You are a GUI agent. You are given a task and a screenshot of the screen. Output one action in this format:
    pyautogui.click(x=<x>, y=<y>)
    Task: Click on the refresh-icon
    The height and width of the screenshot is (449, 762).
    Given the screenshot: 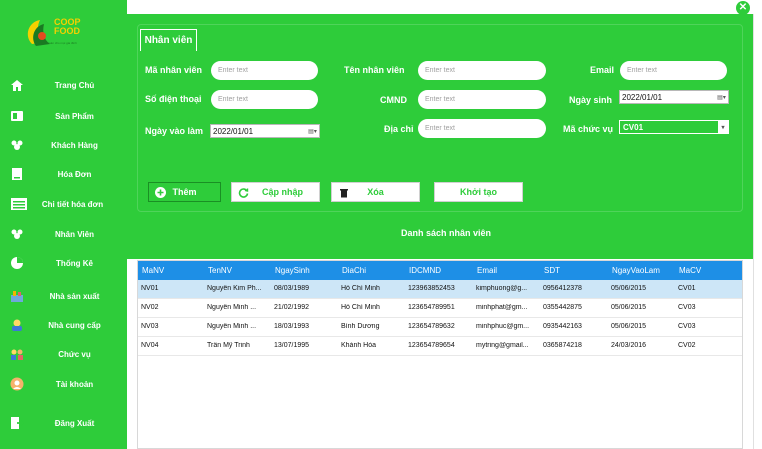 What is the action you would take?
    pyautogui.click(x=243, y=192)
    